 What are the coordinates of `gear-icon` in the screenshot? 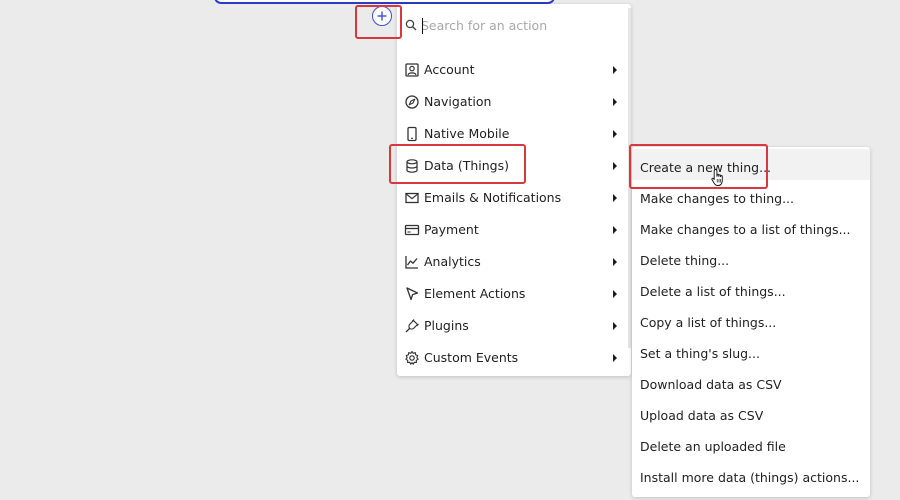 It's located at (412, 357).